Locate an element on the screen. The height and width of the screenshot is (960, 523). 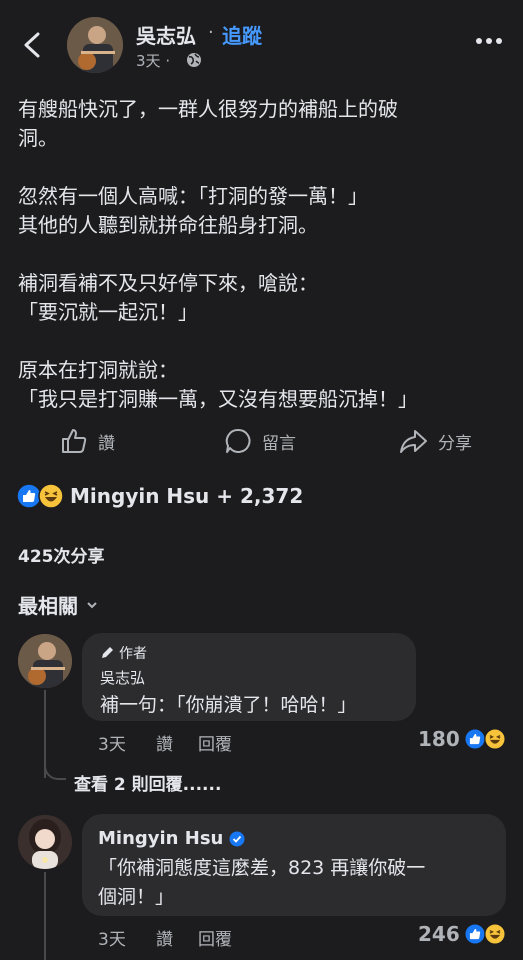
share-label: 分享 is located at coordinates (455, 443).